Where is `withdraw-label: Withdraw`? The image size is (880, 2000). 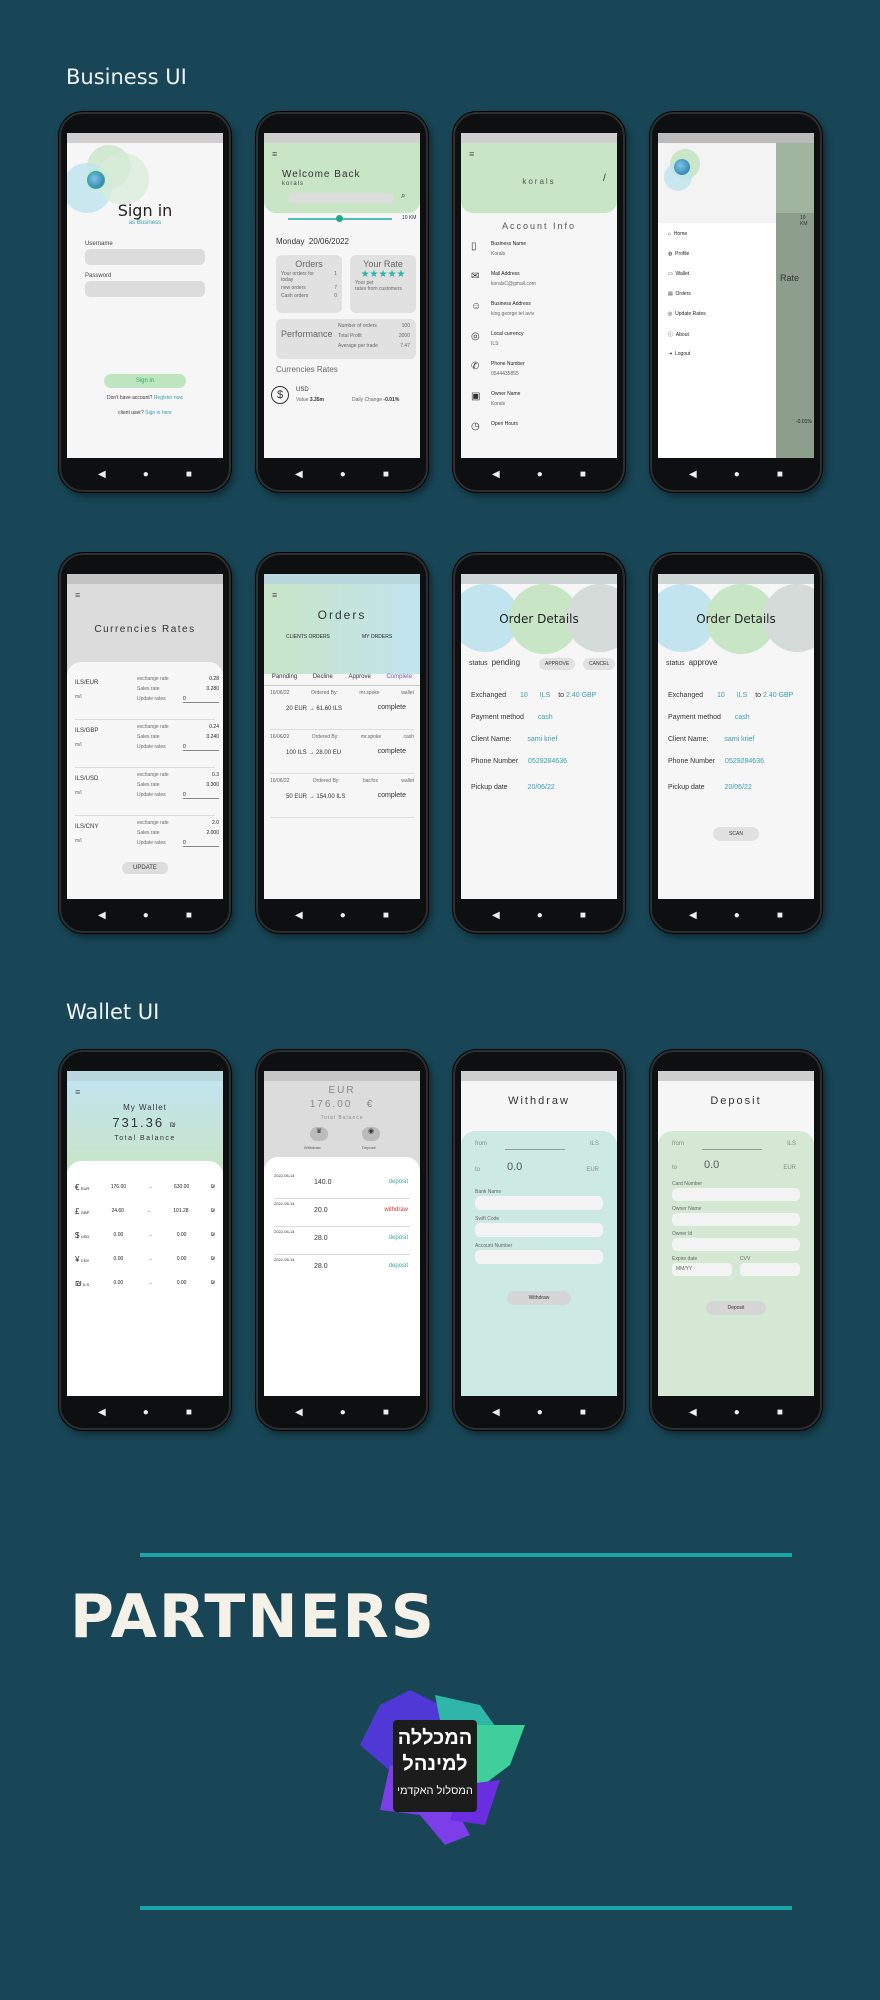 withdraw-label: Withdraw is located at coordinates (312, 1147).